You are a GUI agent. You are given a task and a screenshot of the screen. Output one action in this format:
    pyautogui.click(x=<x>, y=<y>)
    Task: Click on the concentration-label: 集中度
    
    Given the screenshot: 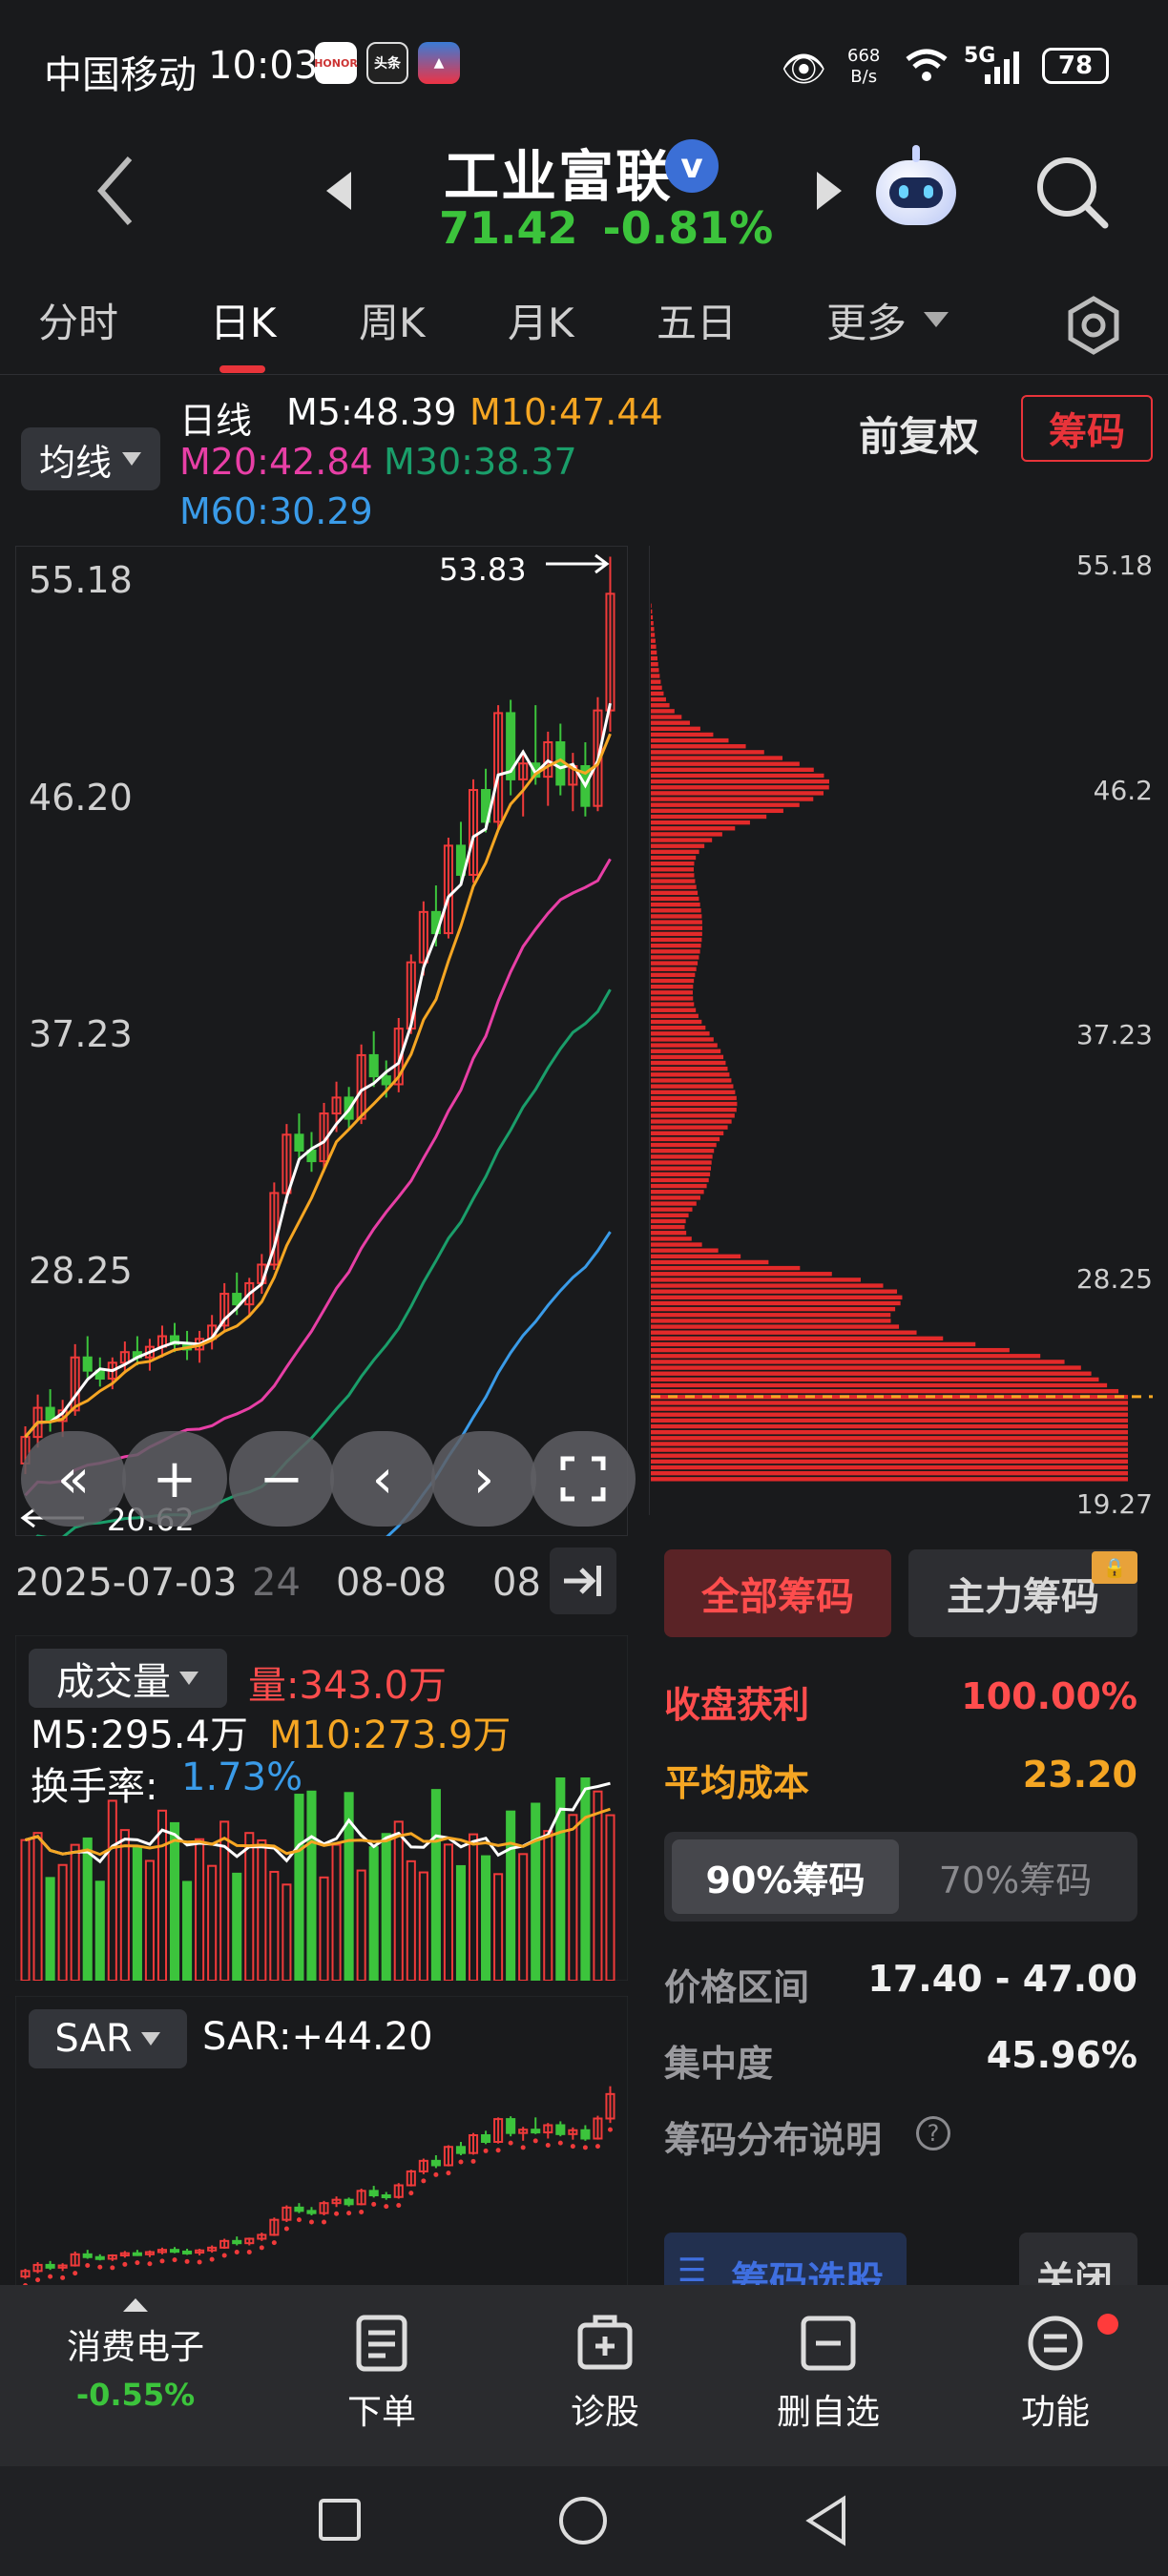 What is the action you would take?
    pyautogui.click(x=719, y=2064)
    